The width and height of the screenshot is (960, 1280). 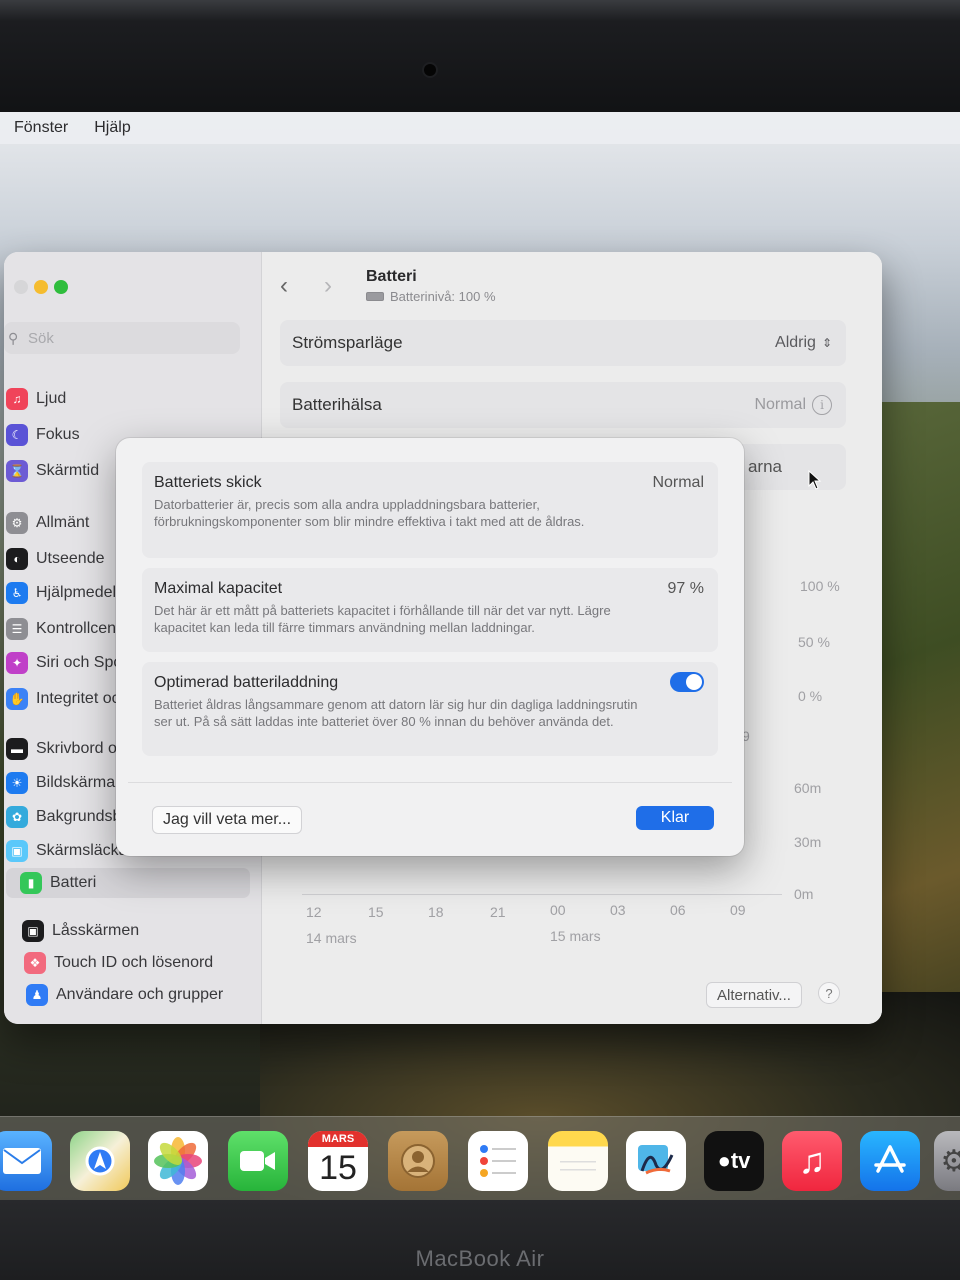 I want to click on sidebar-item-screen-time: ⌛ Skärmtid, so click(x=52, y=471).